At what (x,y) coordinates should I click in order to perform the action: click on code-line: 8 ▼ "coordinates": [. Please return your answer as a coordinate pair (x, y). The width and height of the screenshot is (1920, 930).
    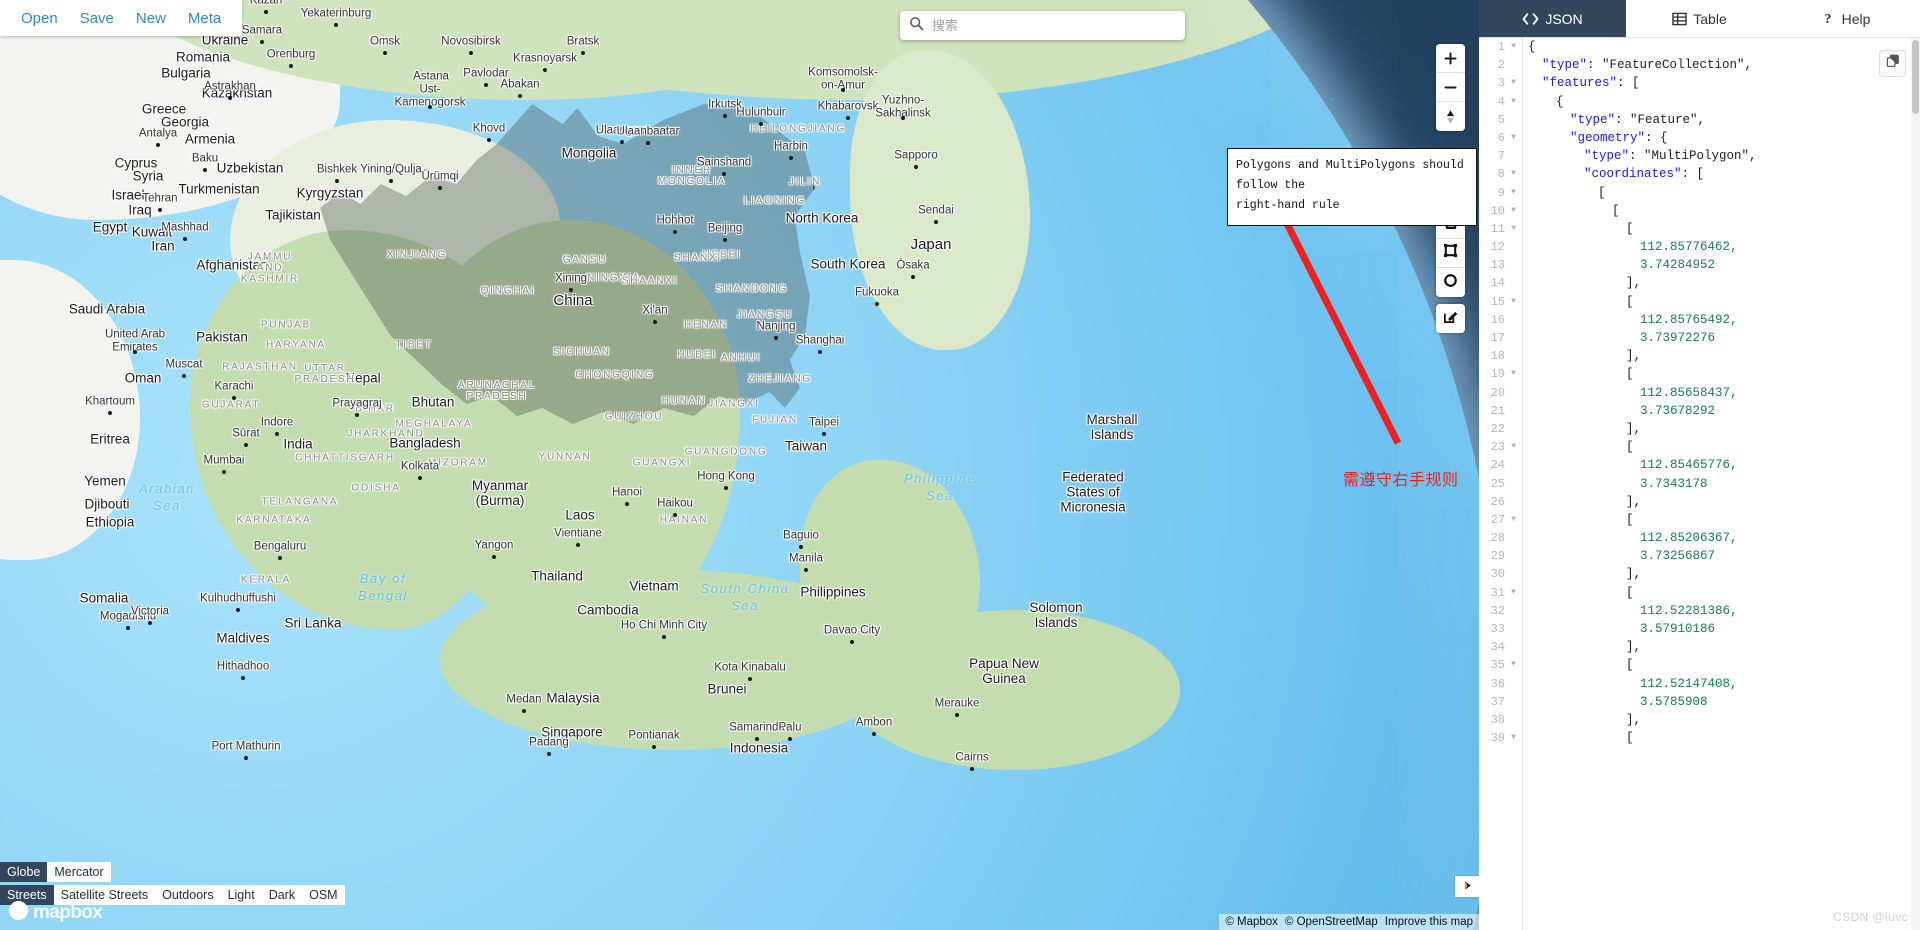
    Looking at the image, I should click on (1699, 174).